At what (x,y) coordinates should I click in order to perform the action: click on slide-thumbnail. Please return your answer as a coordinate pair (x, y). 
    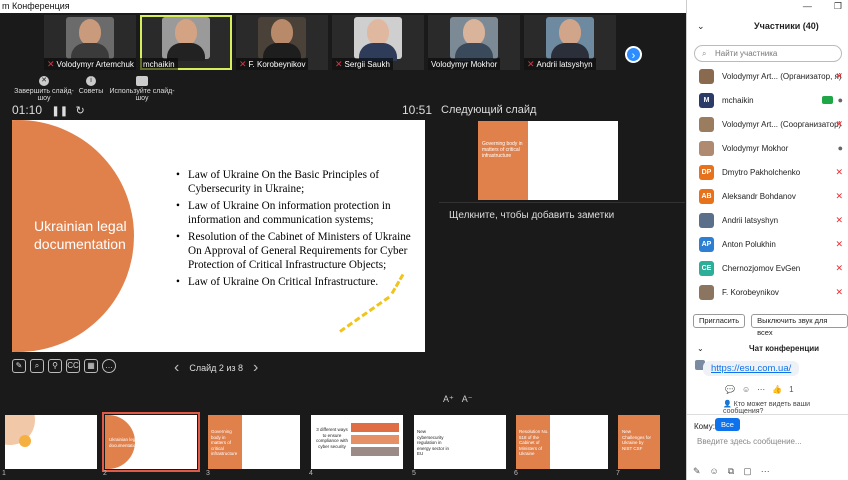
    Looking at the image, I should click on (51, 442).